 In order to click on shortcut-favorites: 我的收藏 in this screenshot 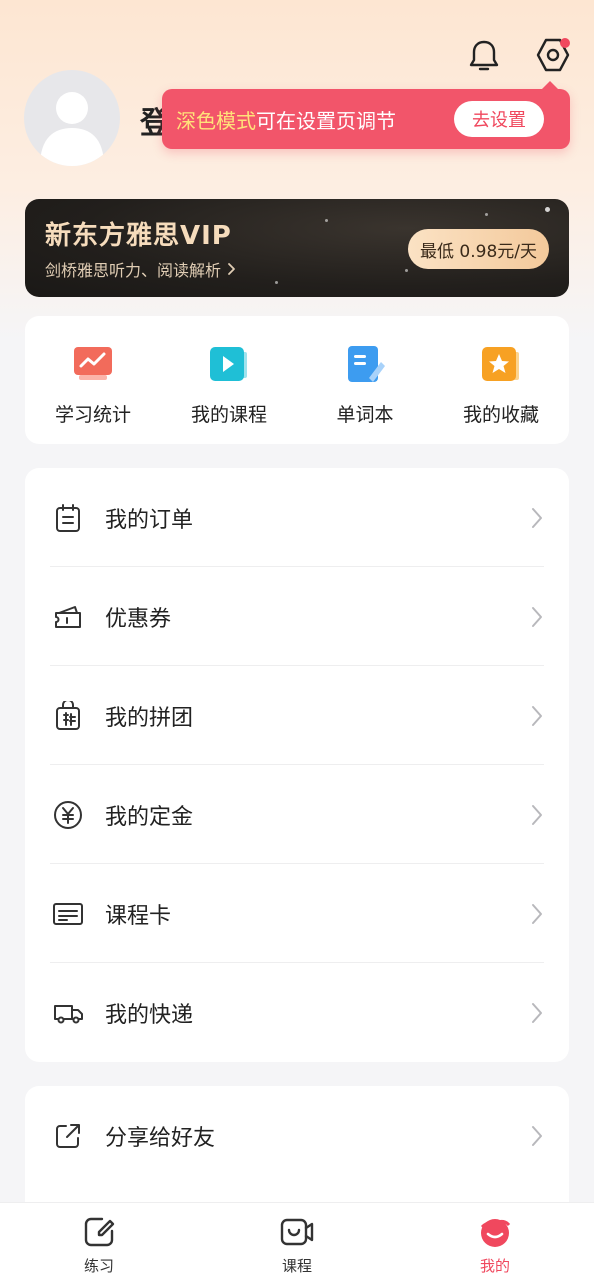, I will do `click(501, 380)`.